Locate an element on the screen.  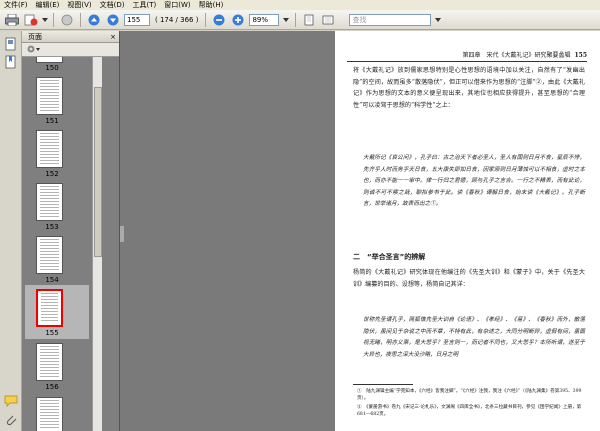
page-thumbnail-label: 154 is located at coordinates (52, 280).